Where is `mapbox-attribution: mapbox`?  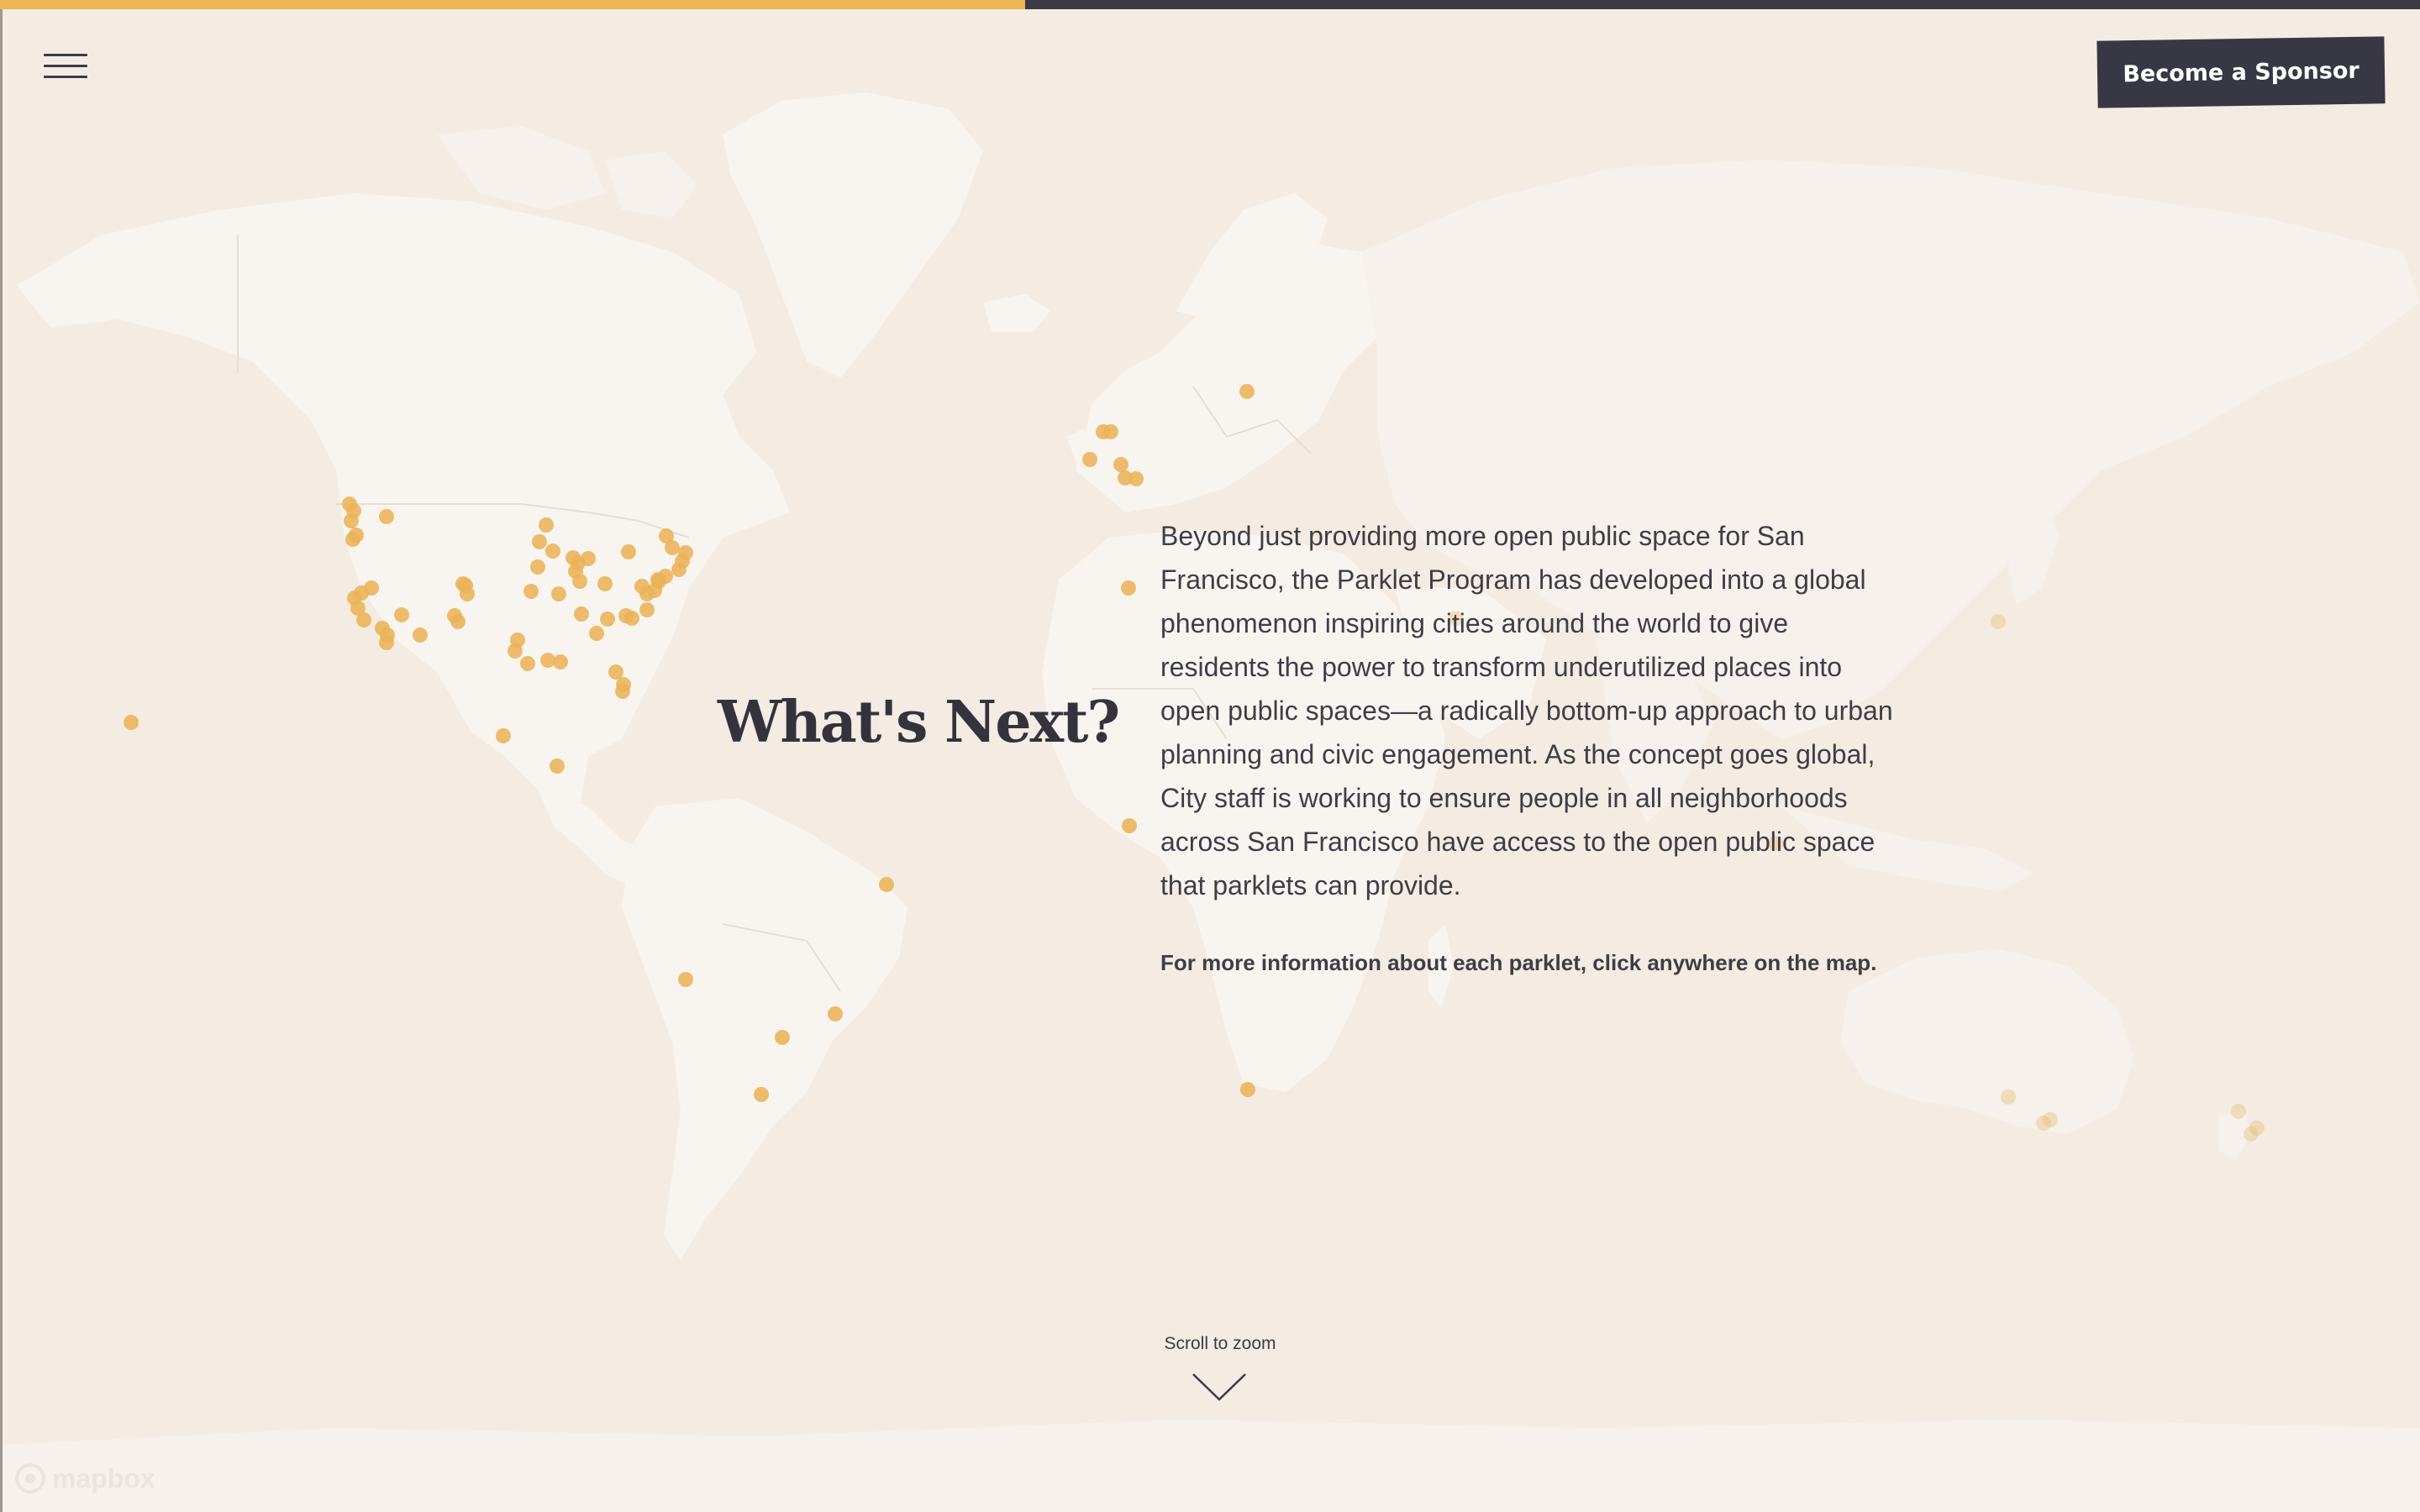
mapbox-attribution: mapbox is located at coordinates (85, 1478).